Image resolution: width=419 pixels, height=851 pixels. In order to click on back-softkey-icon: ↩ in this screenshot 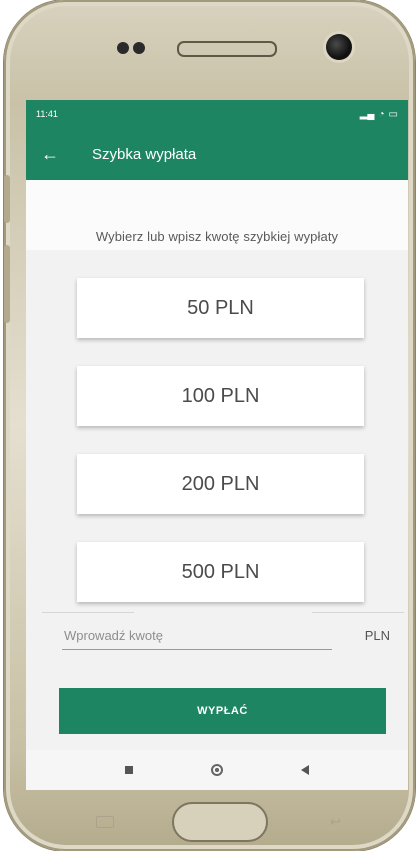, I will do `click(335, 821)`.